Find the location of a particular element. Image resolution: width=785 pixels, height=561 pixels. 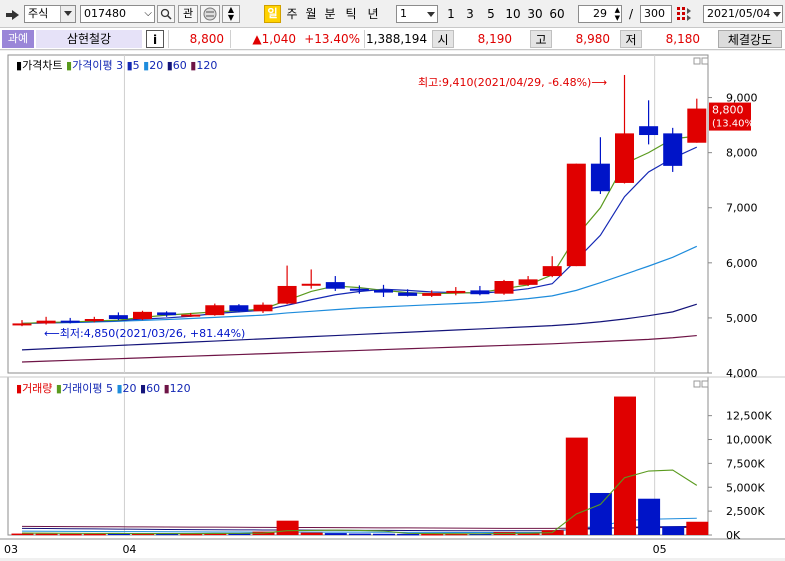

period-week-button: 주 is located at coordinates (292, 14).